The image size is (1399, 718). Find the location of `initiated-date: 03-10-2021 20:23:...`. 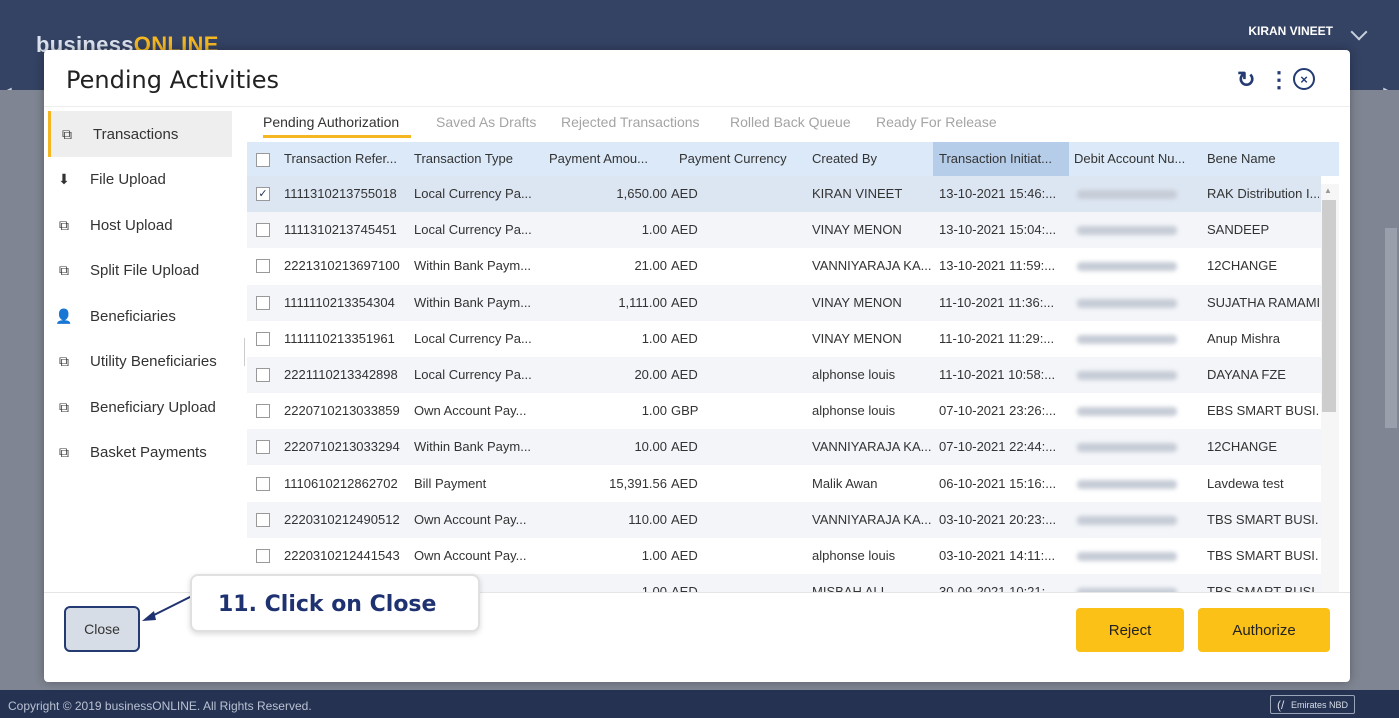

initiated-date: 03-10-2021 20:23:... is located at coordinates (998, 519).